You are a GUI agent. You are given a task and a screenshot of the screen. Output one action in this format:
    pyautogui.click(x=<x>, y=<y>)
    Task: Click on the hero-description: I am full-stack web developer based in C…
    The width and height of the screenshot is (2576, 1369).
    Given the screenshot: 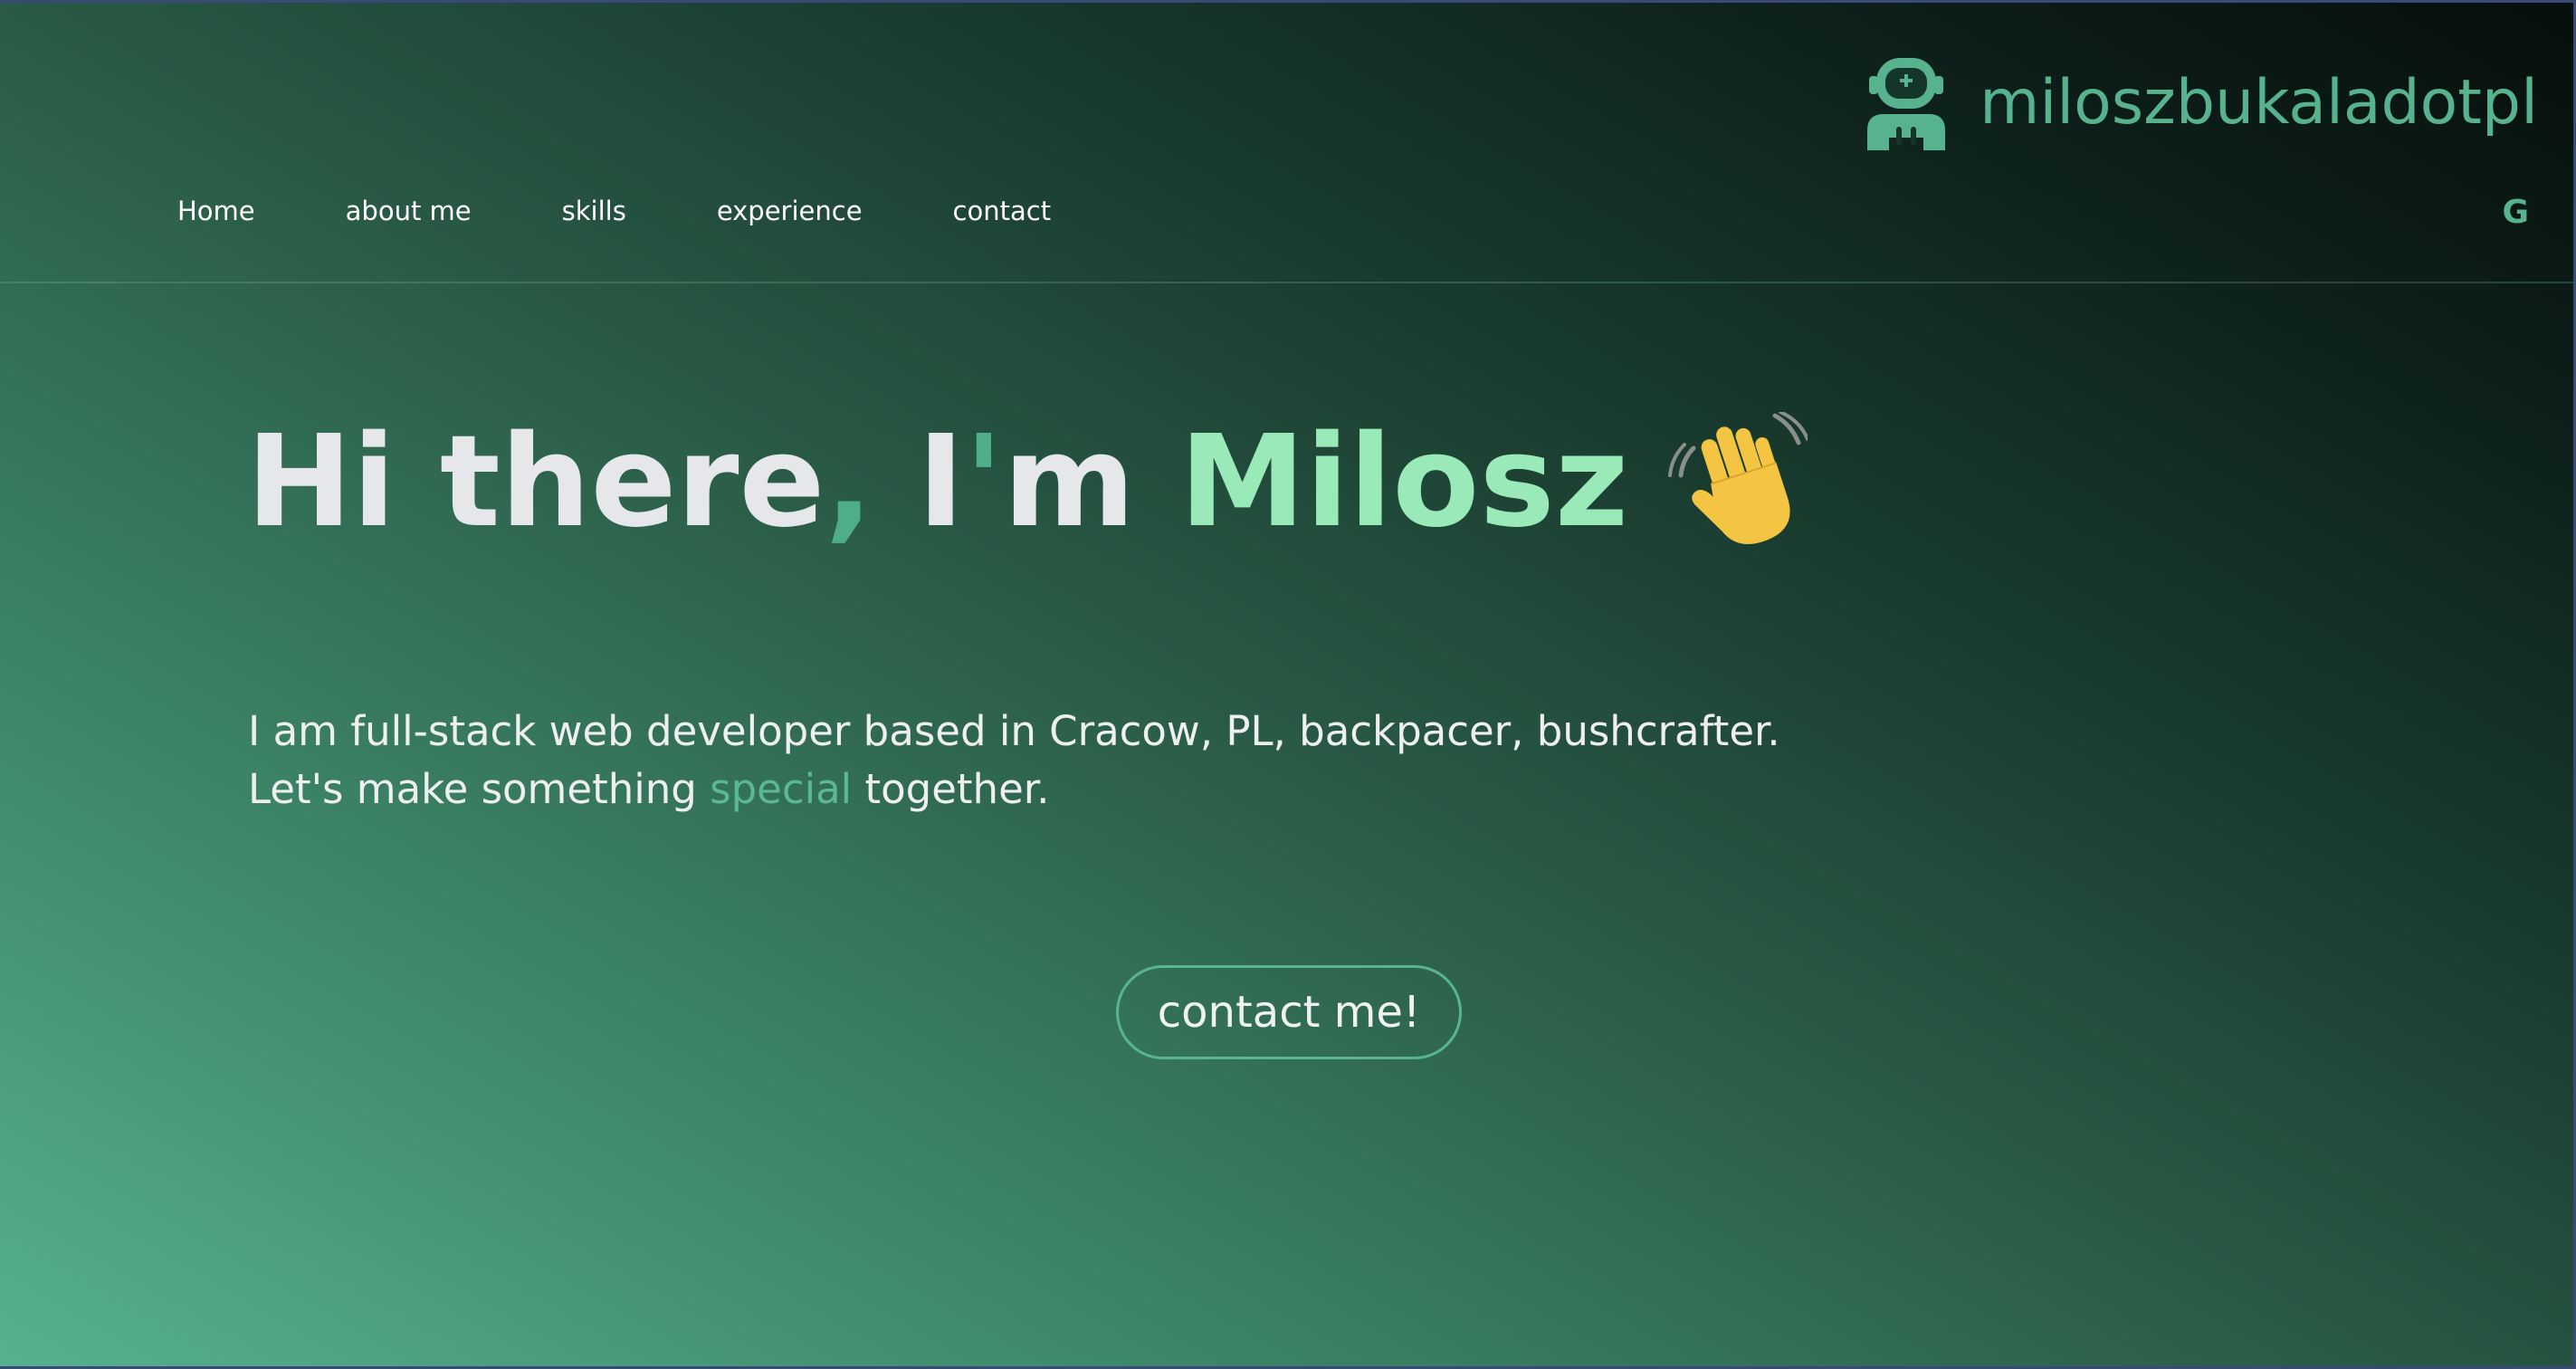 What is the action you would take?
    pyautogui.click(x=1014, y=761)
    